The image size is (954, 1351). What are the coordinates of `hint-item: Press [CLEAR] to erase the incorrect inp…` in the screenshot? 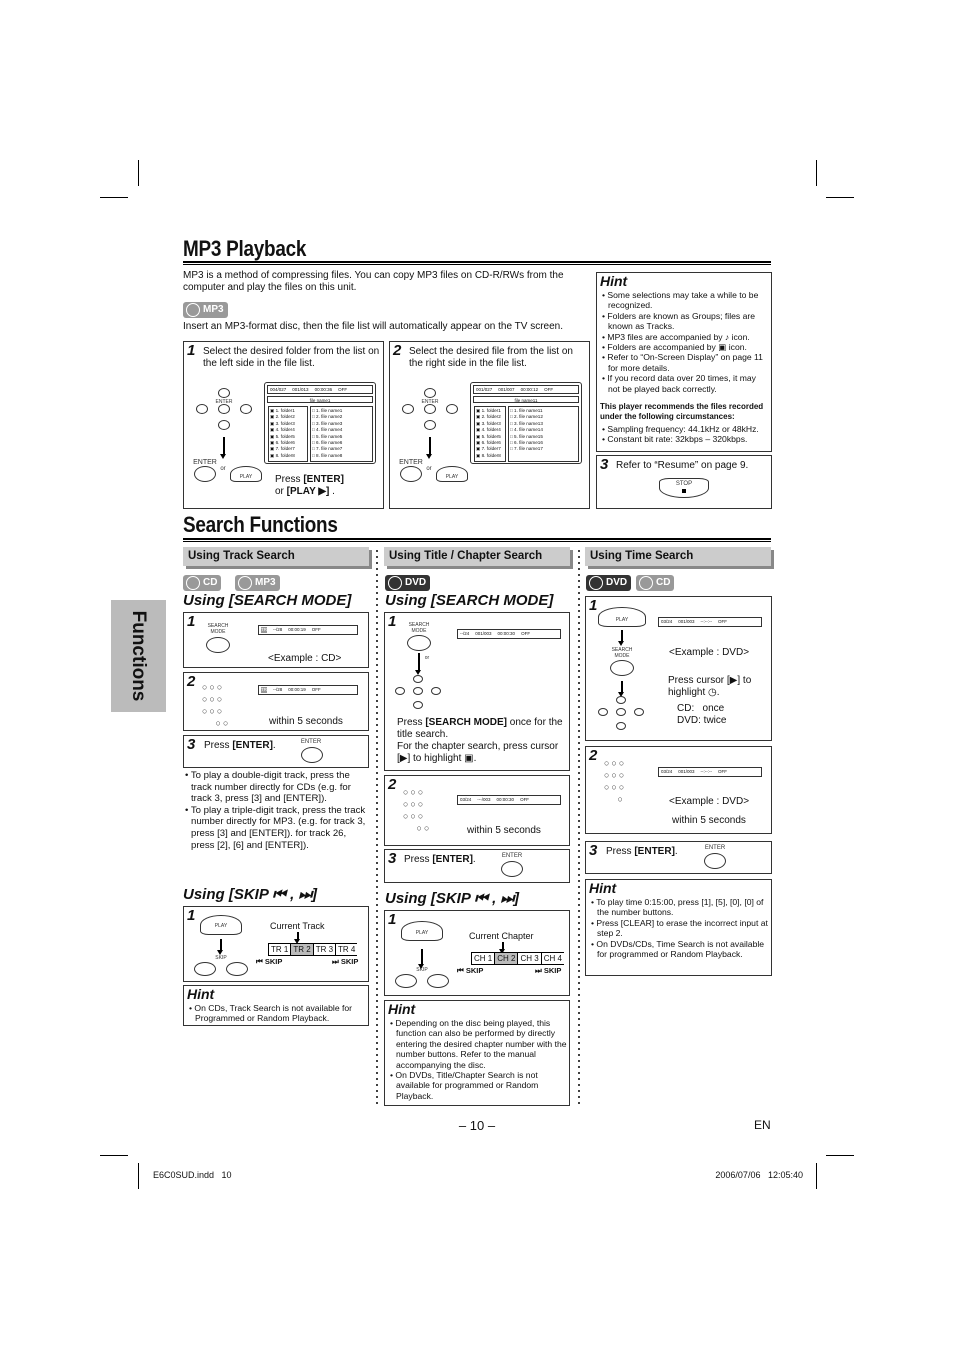 It's located at (679, 928).